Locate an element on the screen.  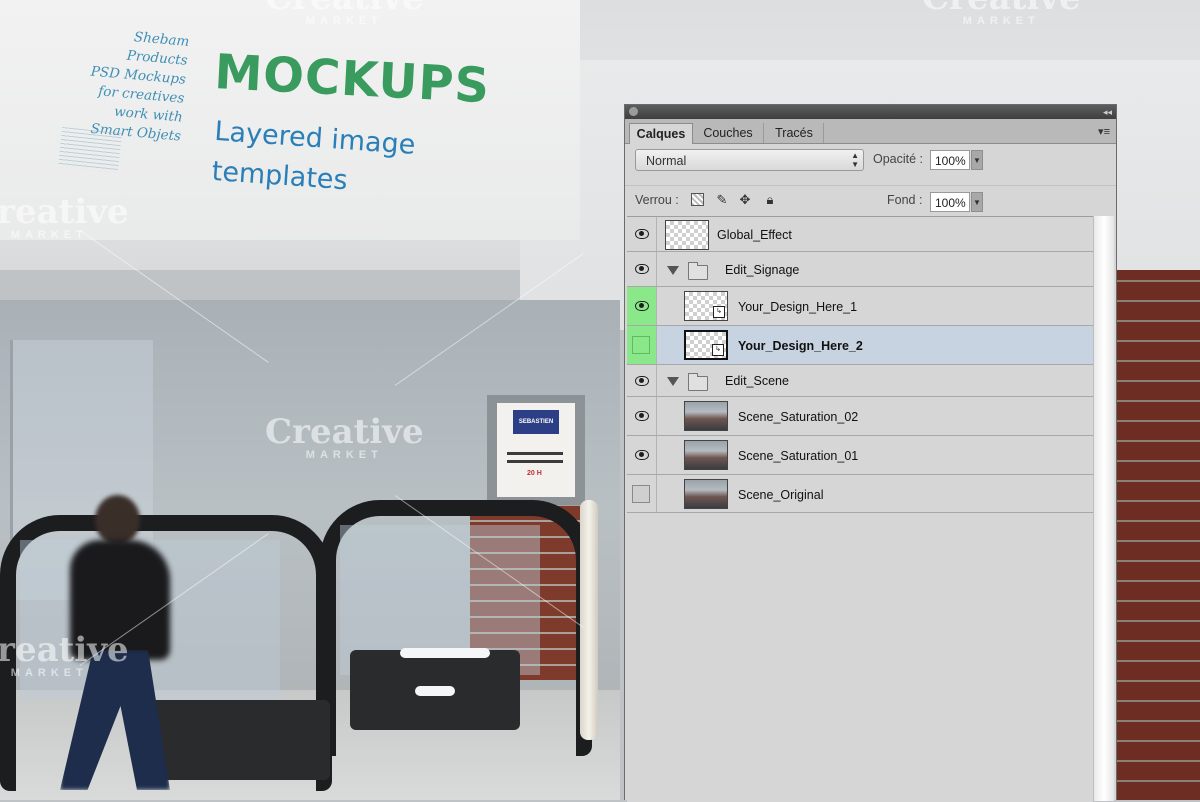
lock-all-icon: 🔒︎ is located at coordinates (770, 200).